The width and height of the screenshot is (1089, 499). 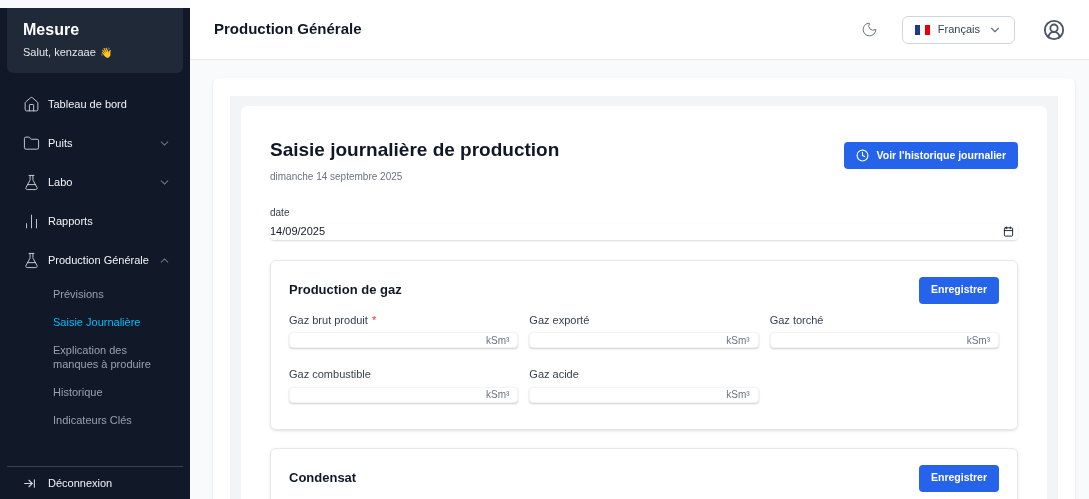 I want to click on sidebar-item: Rapports, so click(x=95, y=221).